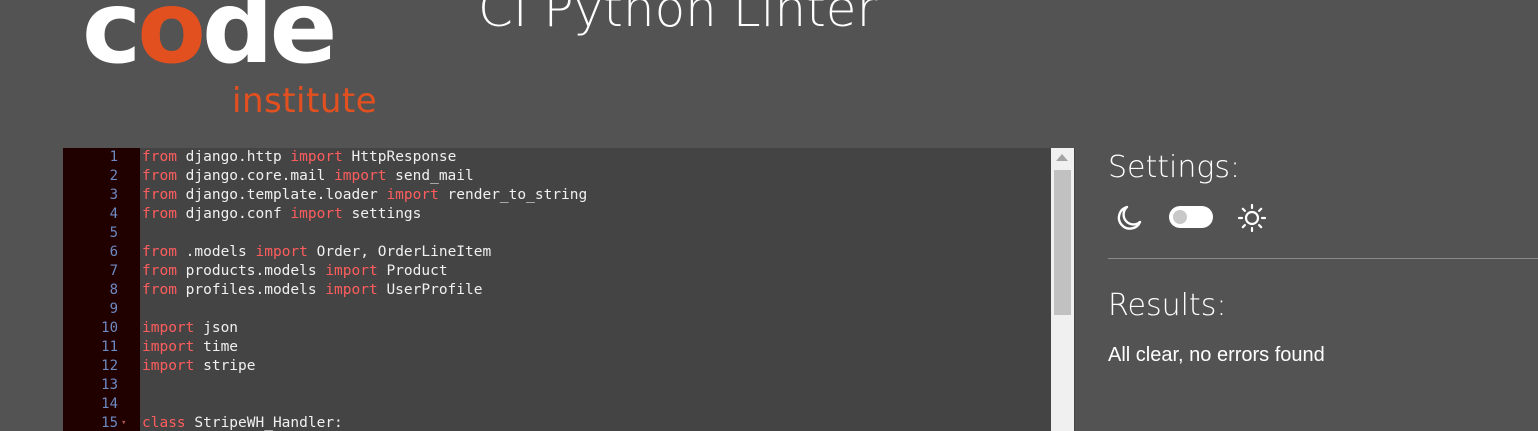 The width and height of the screenshot is (1538, 431). I want to click on code-text: from products.models import Product, so click(295, 271).